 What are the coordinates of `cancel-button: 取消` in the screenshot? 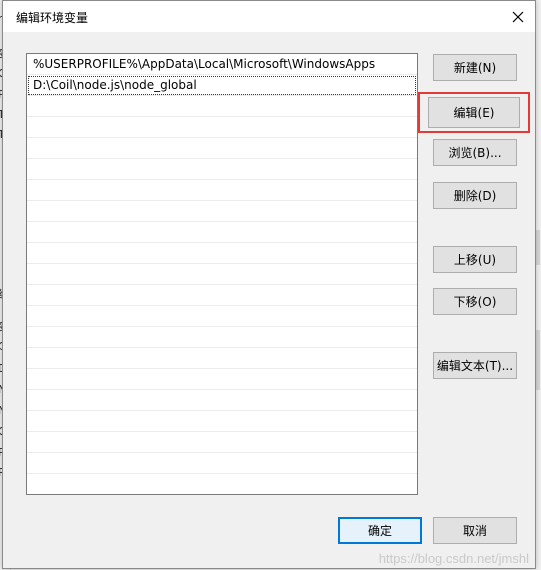 It's located at (475, 530).